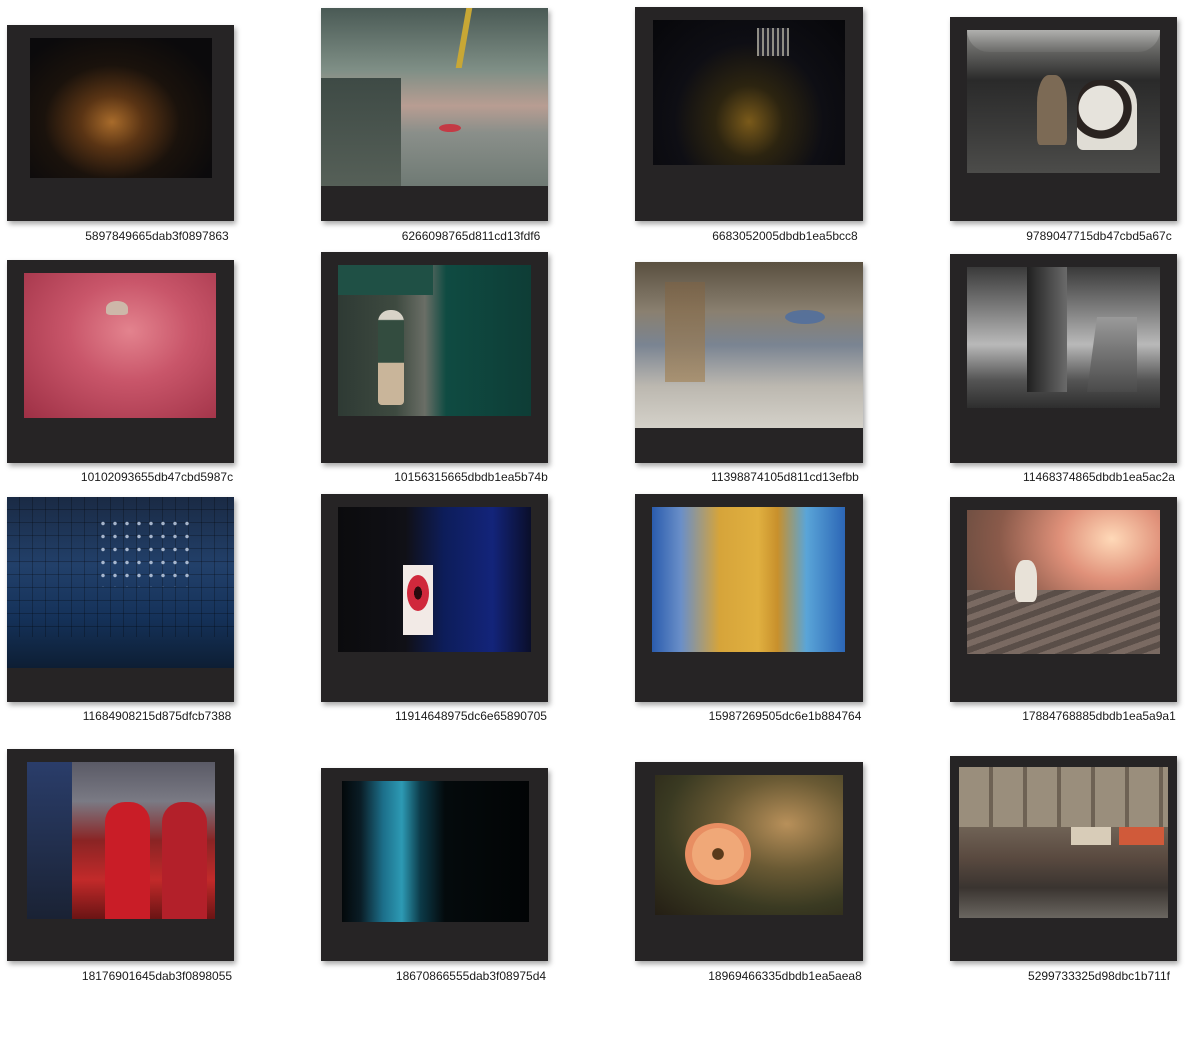 The image size is (1200, 1043). What do you see at coordinates (121, 108) in the screenshot?
I see `photo-night-street` at bounding box center [121, 108].